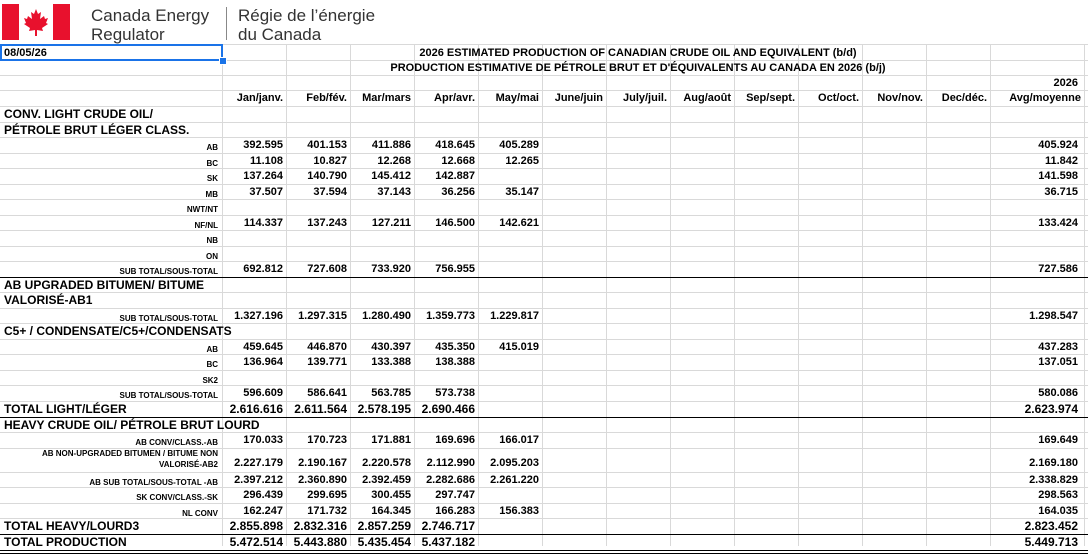 This screenshot has height=554, width=1088. I want to click on row-label: VALORISÉ-AB1, so click(48, 300).